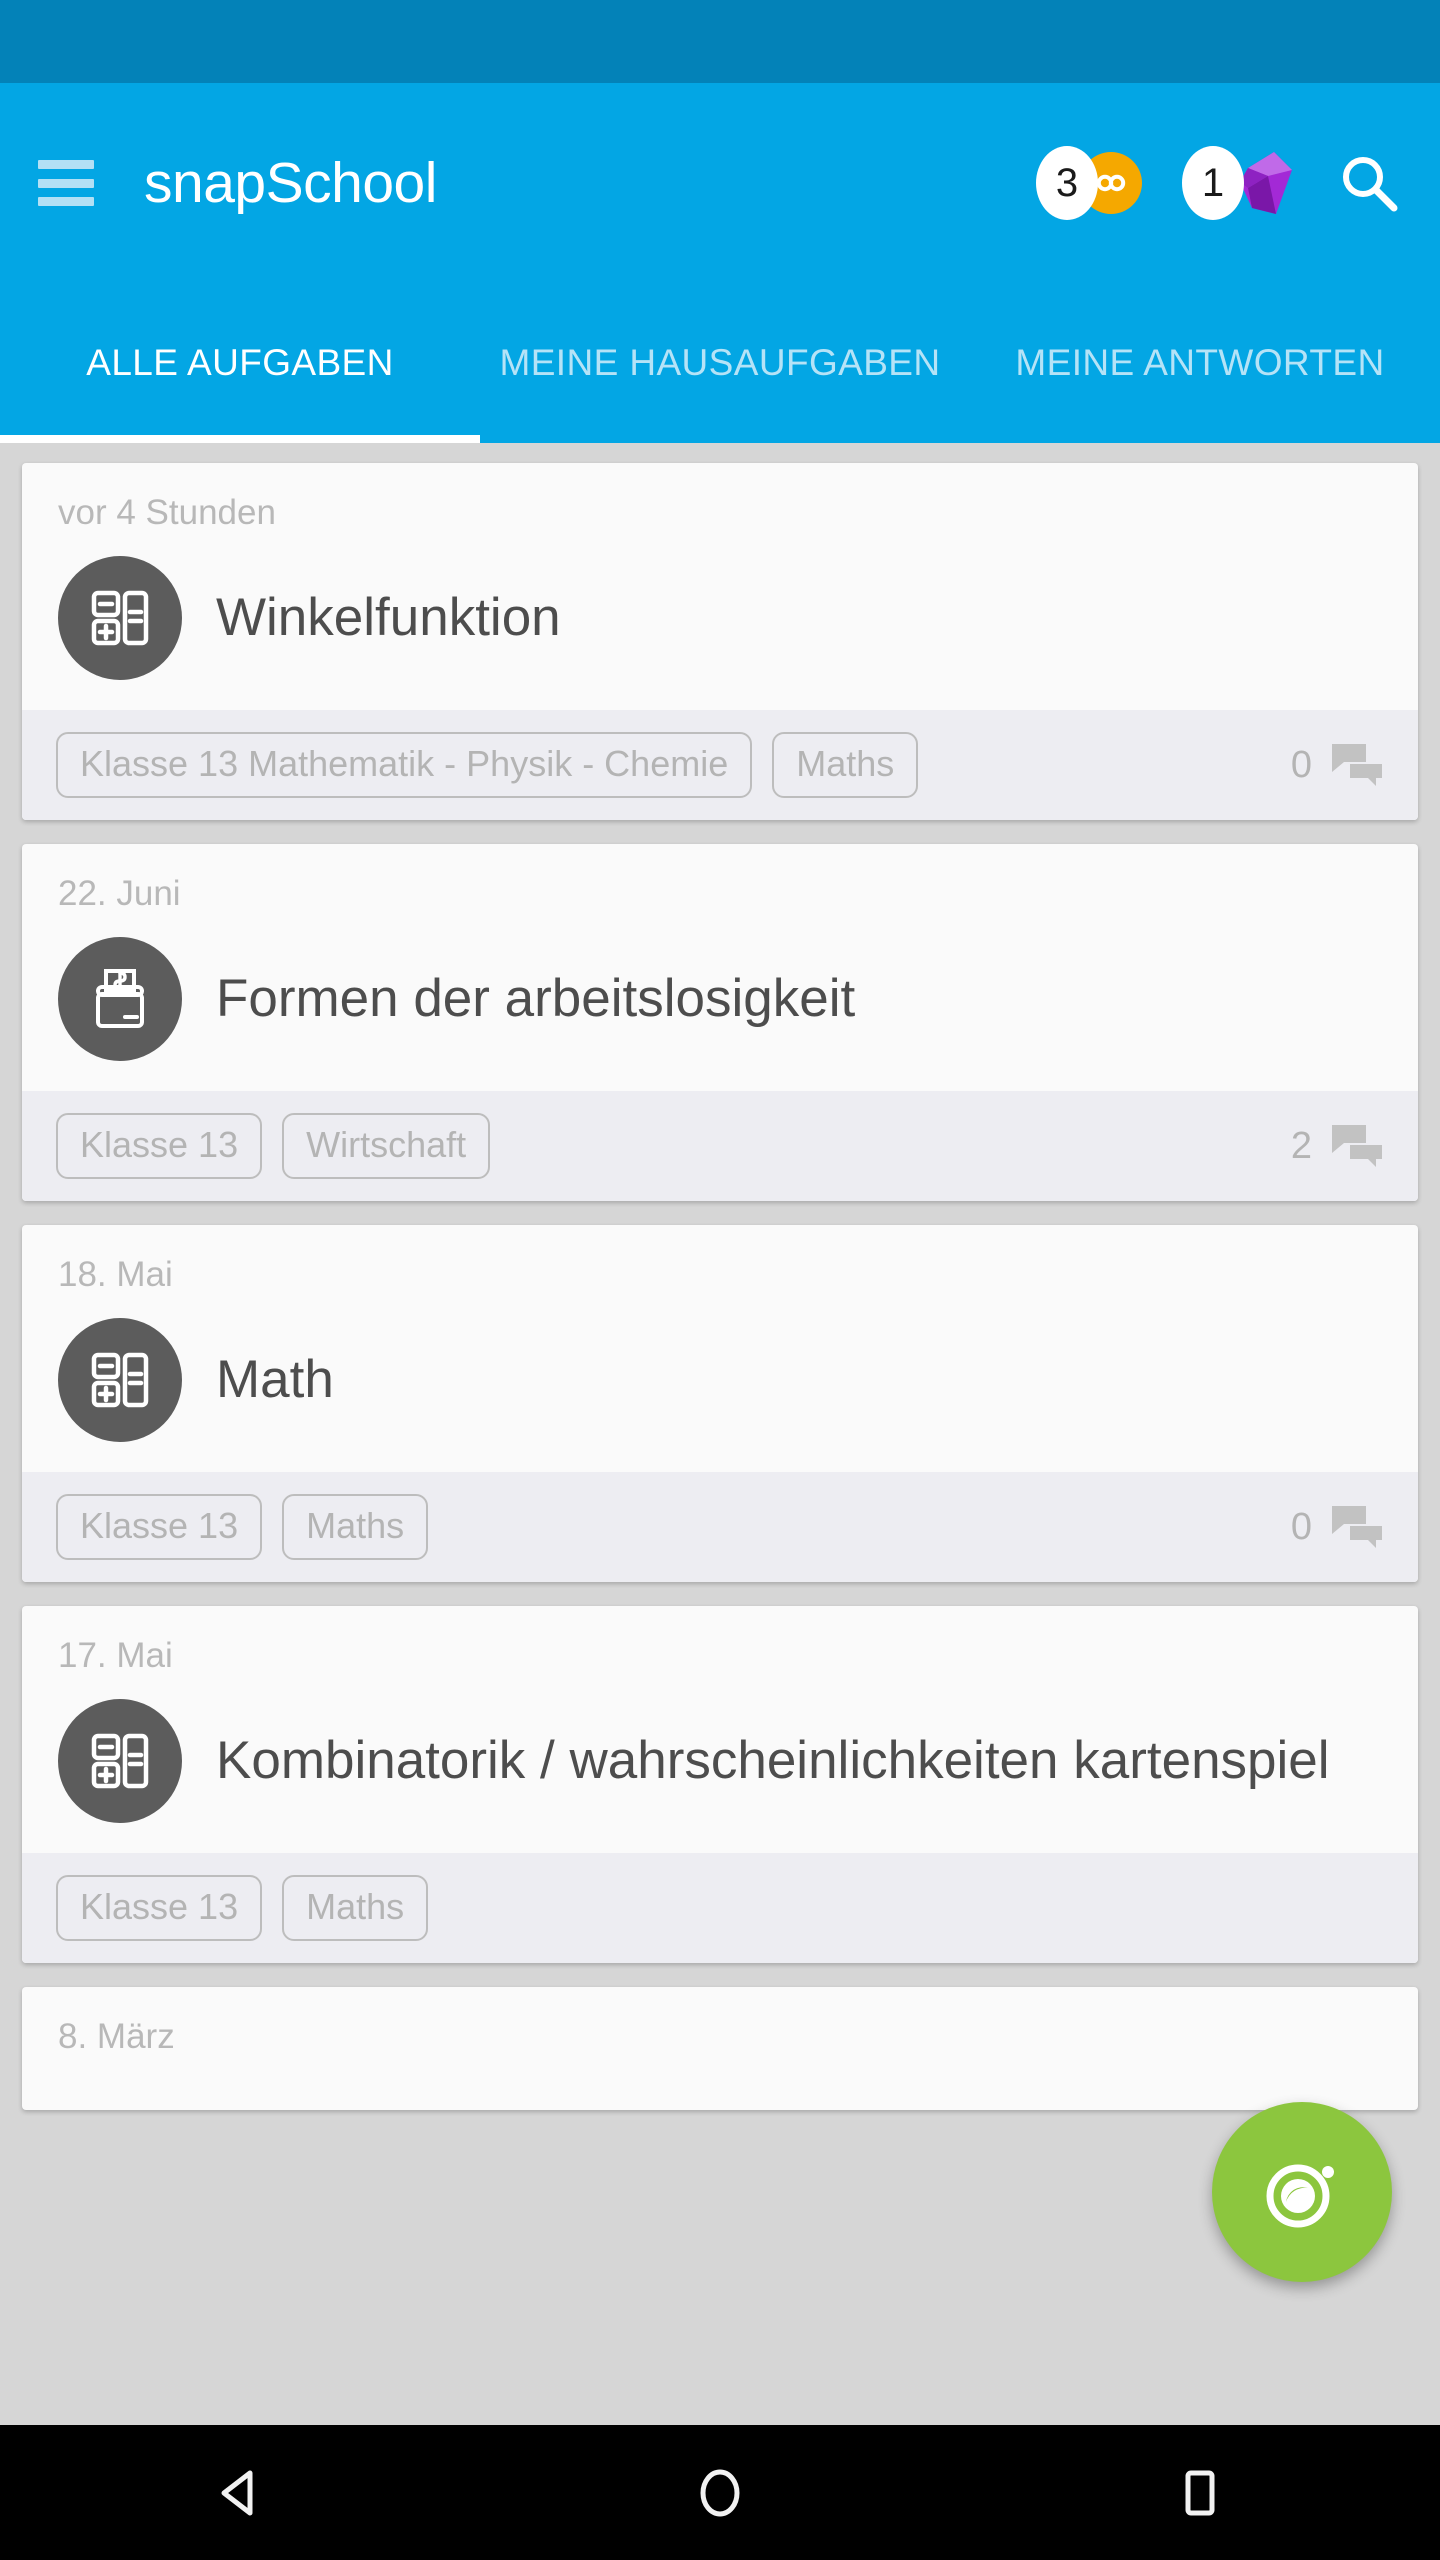 This screenshot has height=2560, width=1440. I want to click on coin-badge-group: 3, so click(1089, 183).